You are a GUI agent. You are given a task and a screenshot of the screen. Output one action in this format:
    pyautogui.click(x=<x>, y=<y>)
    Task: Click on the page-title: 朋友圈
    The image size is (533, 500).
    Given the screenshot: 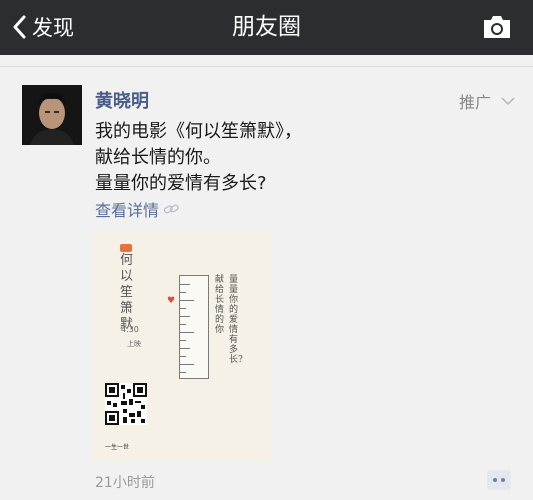 What is the action you would take?
    pyautogui.click(x=266, y=27)
    